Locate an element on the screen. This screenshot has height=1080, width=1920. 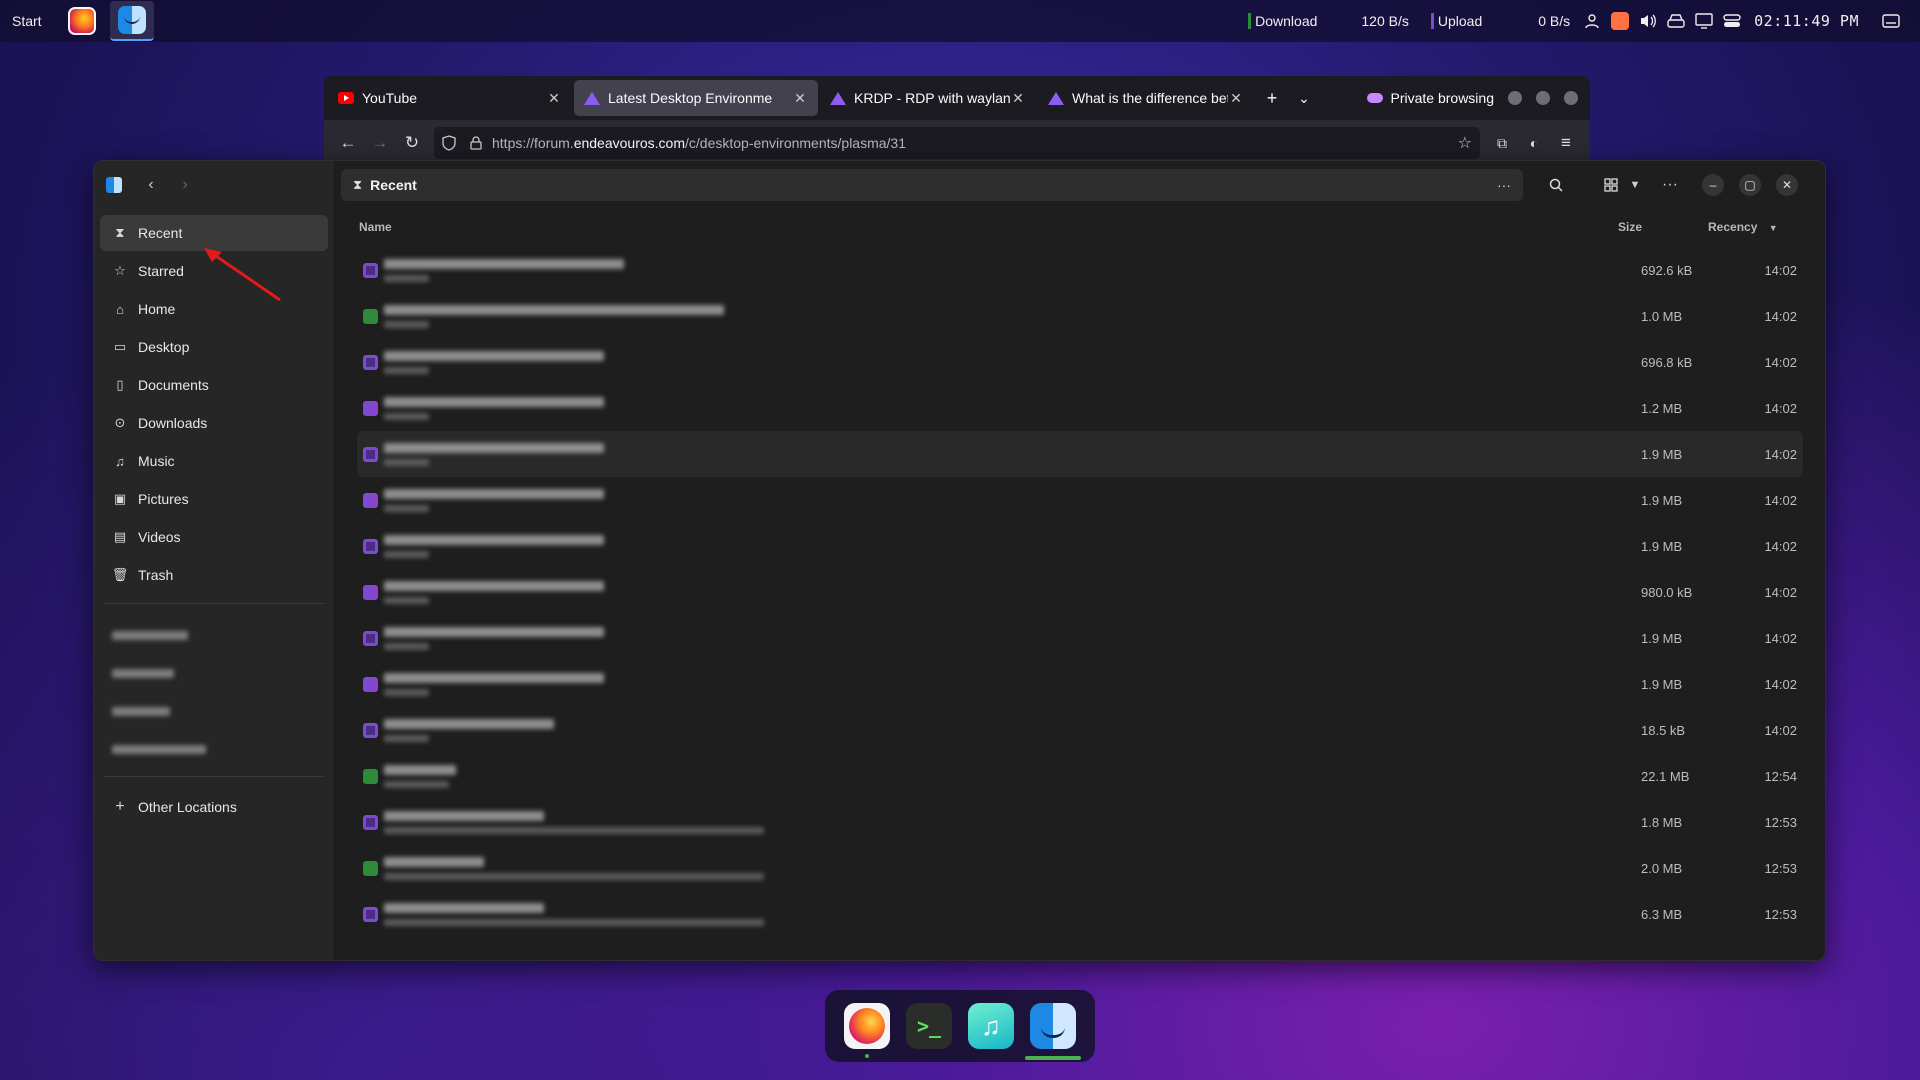
sidebar-item-documents: ▯ Documents is located at coordinates (214, 385).